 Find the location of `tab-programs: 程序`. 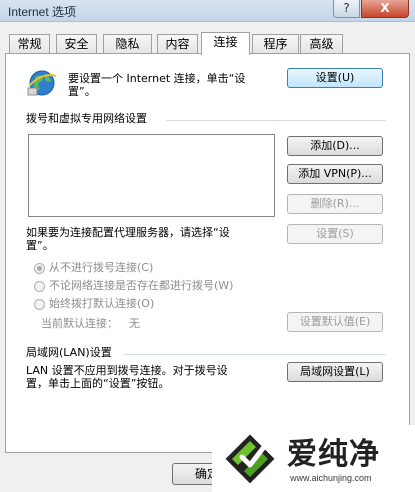

tab-programs: 程序 is located at coordinates (275, 44).